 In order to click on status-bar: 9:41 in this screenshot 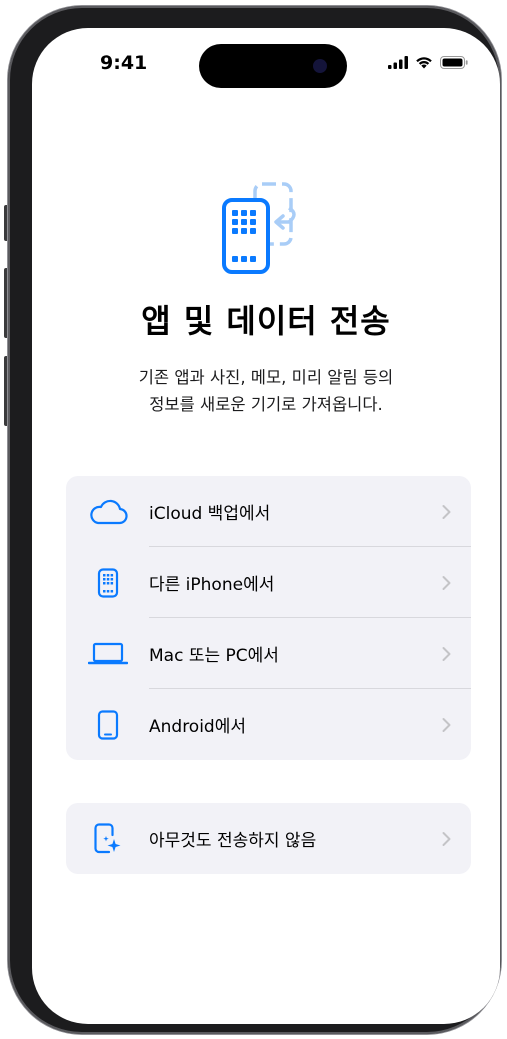, I will do `click(266, 58)`.